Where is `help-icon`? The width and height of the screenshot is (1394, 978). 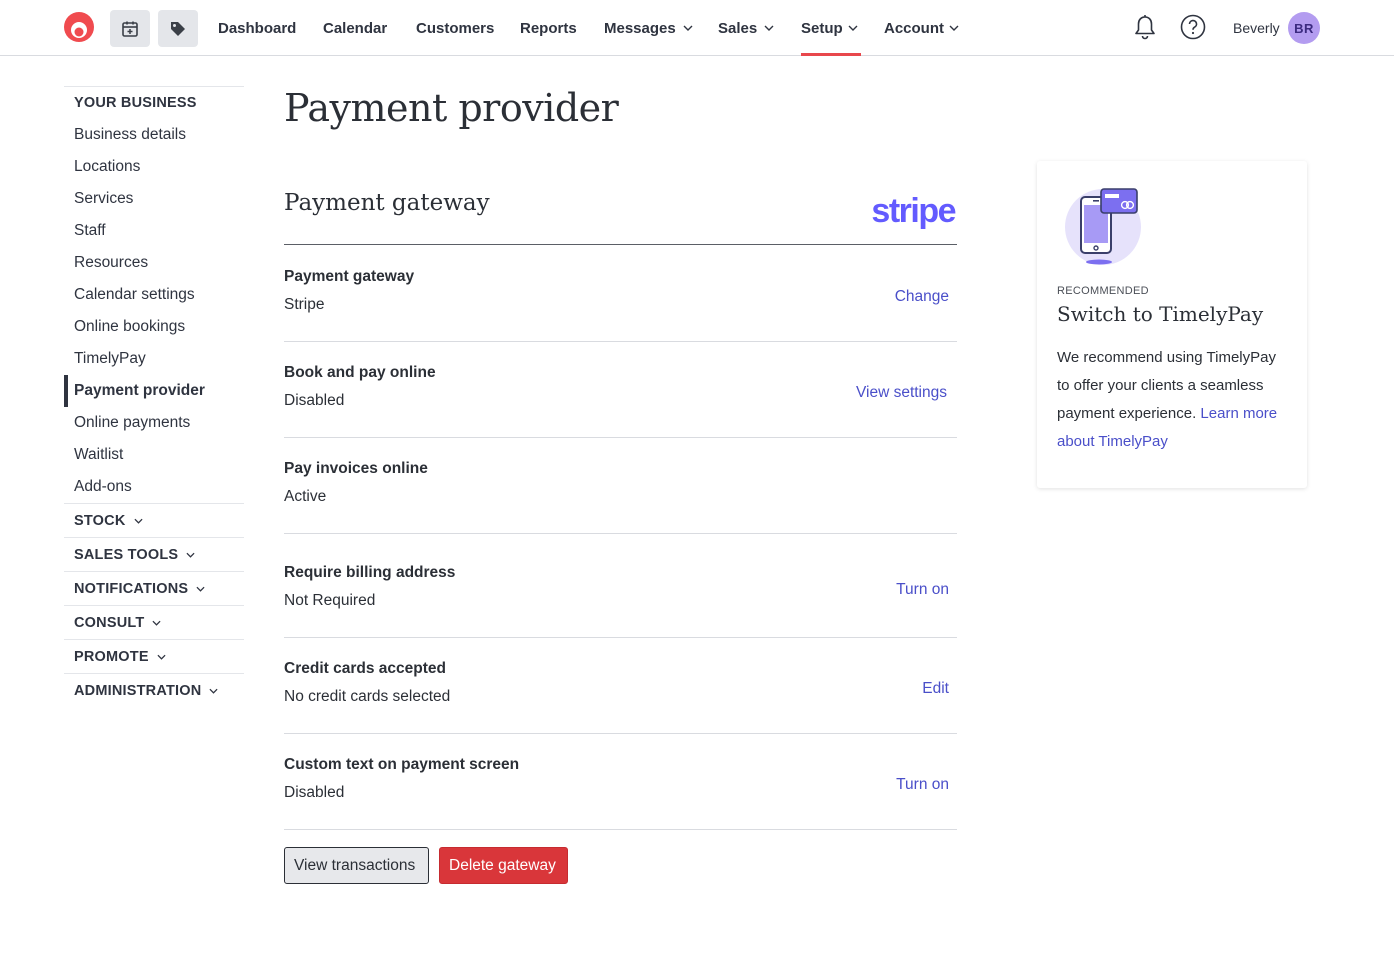
help-icon is located at coordinates (1193, 27).